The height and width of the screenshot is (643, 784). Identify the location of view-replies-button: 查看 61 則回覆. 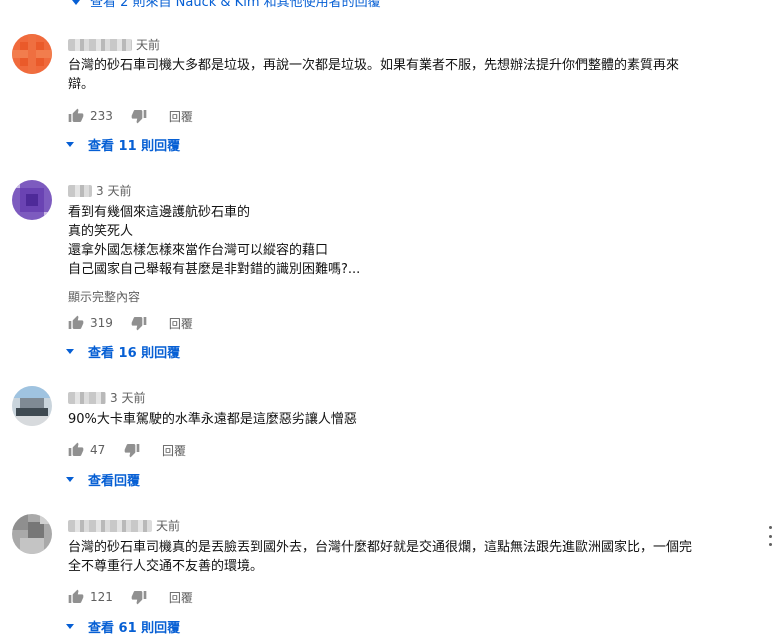
(123, 626).